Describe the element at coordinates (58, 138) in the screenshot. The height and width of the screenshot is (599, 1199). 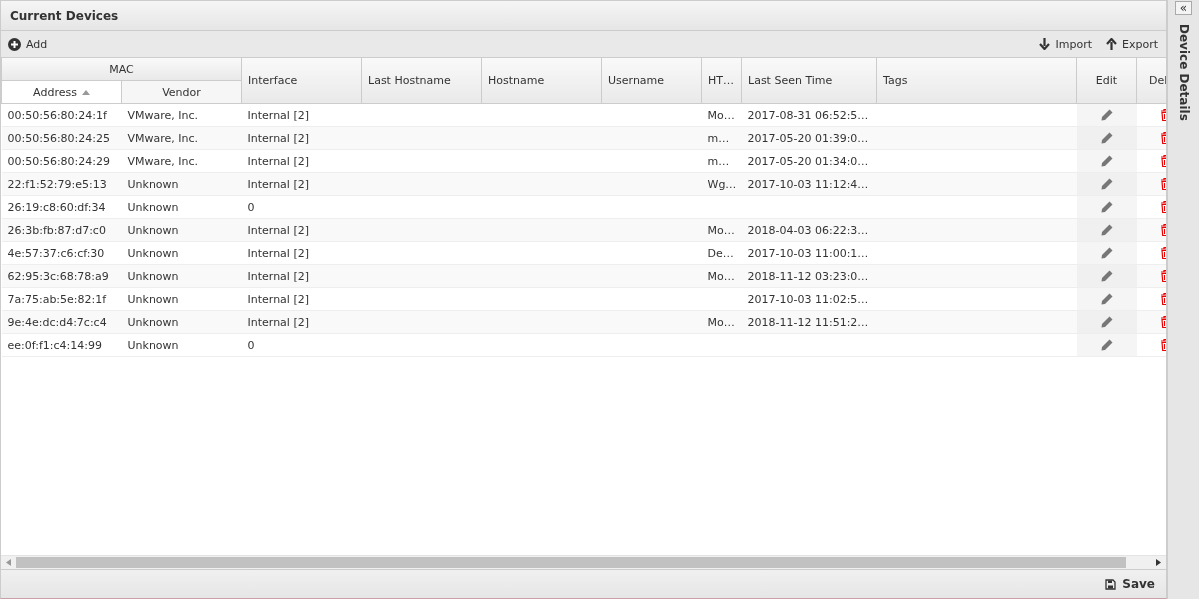
I see `table-cell: 00:50:56:80:24:25` at that location.